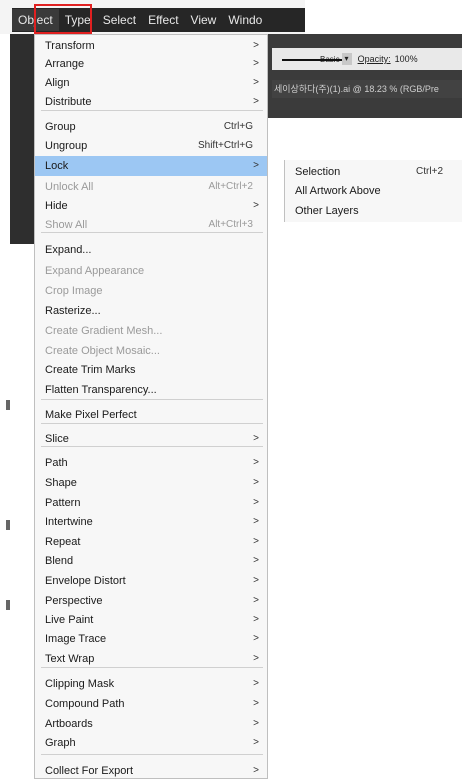  Describe the element at coordinates (59, 561) in the screenshot. I see `menu-item-label: Blend` at that location.